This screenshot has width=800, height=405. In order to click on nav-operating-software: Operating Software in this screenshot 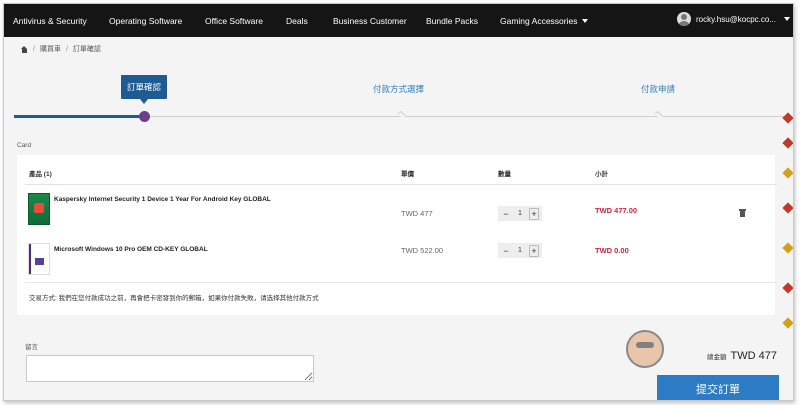, I will do `click(145, 21)`.